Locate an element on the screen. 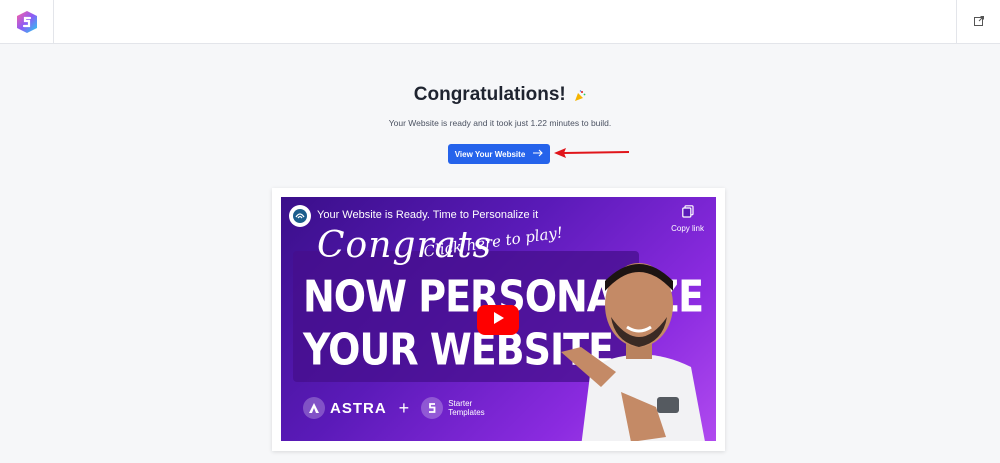 This screenshot has height=463, width=1000. page-title: Congratulations! is located at coordinates (489, 94).